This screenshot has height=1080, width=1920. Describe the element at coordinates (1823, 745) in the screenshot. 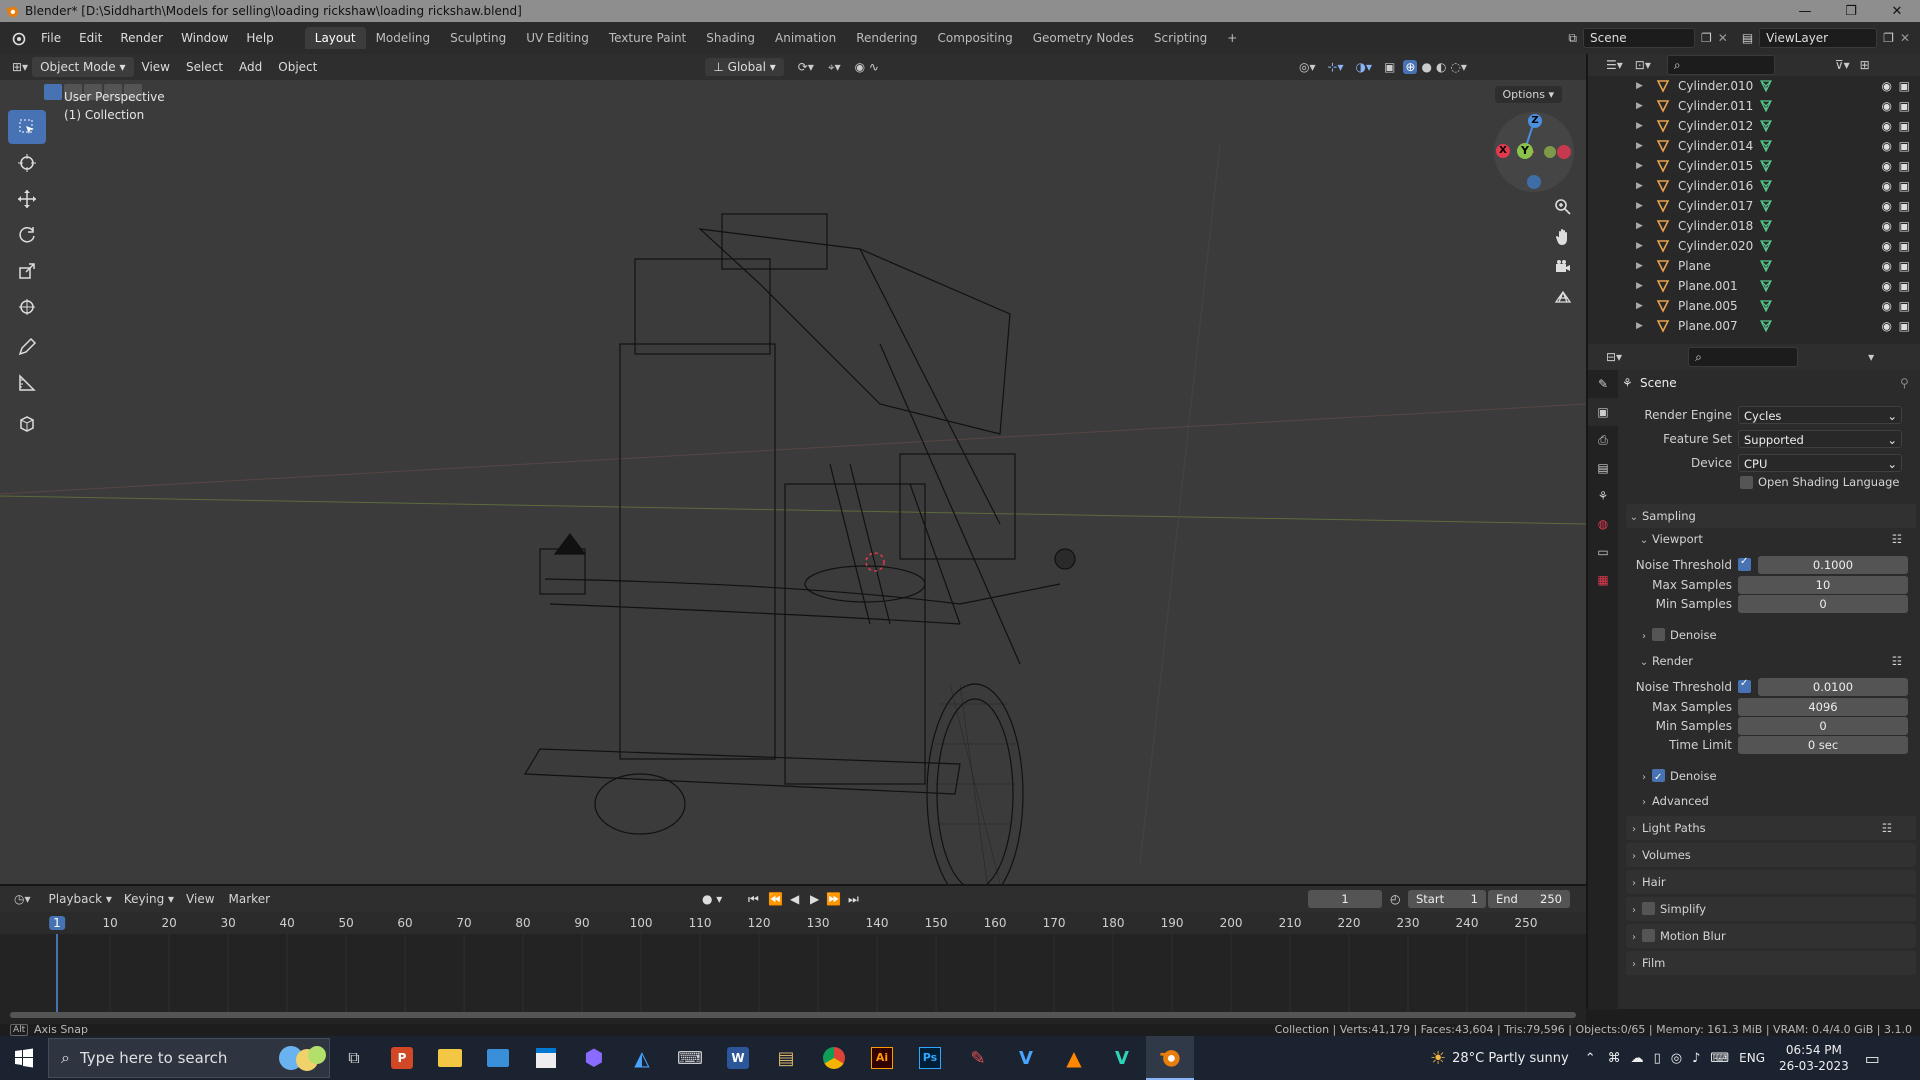

I see `time-limit-field: 0 sec` at that location.